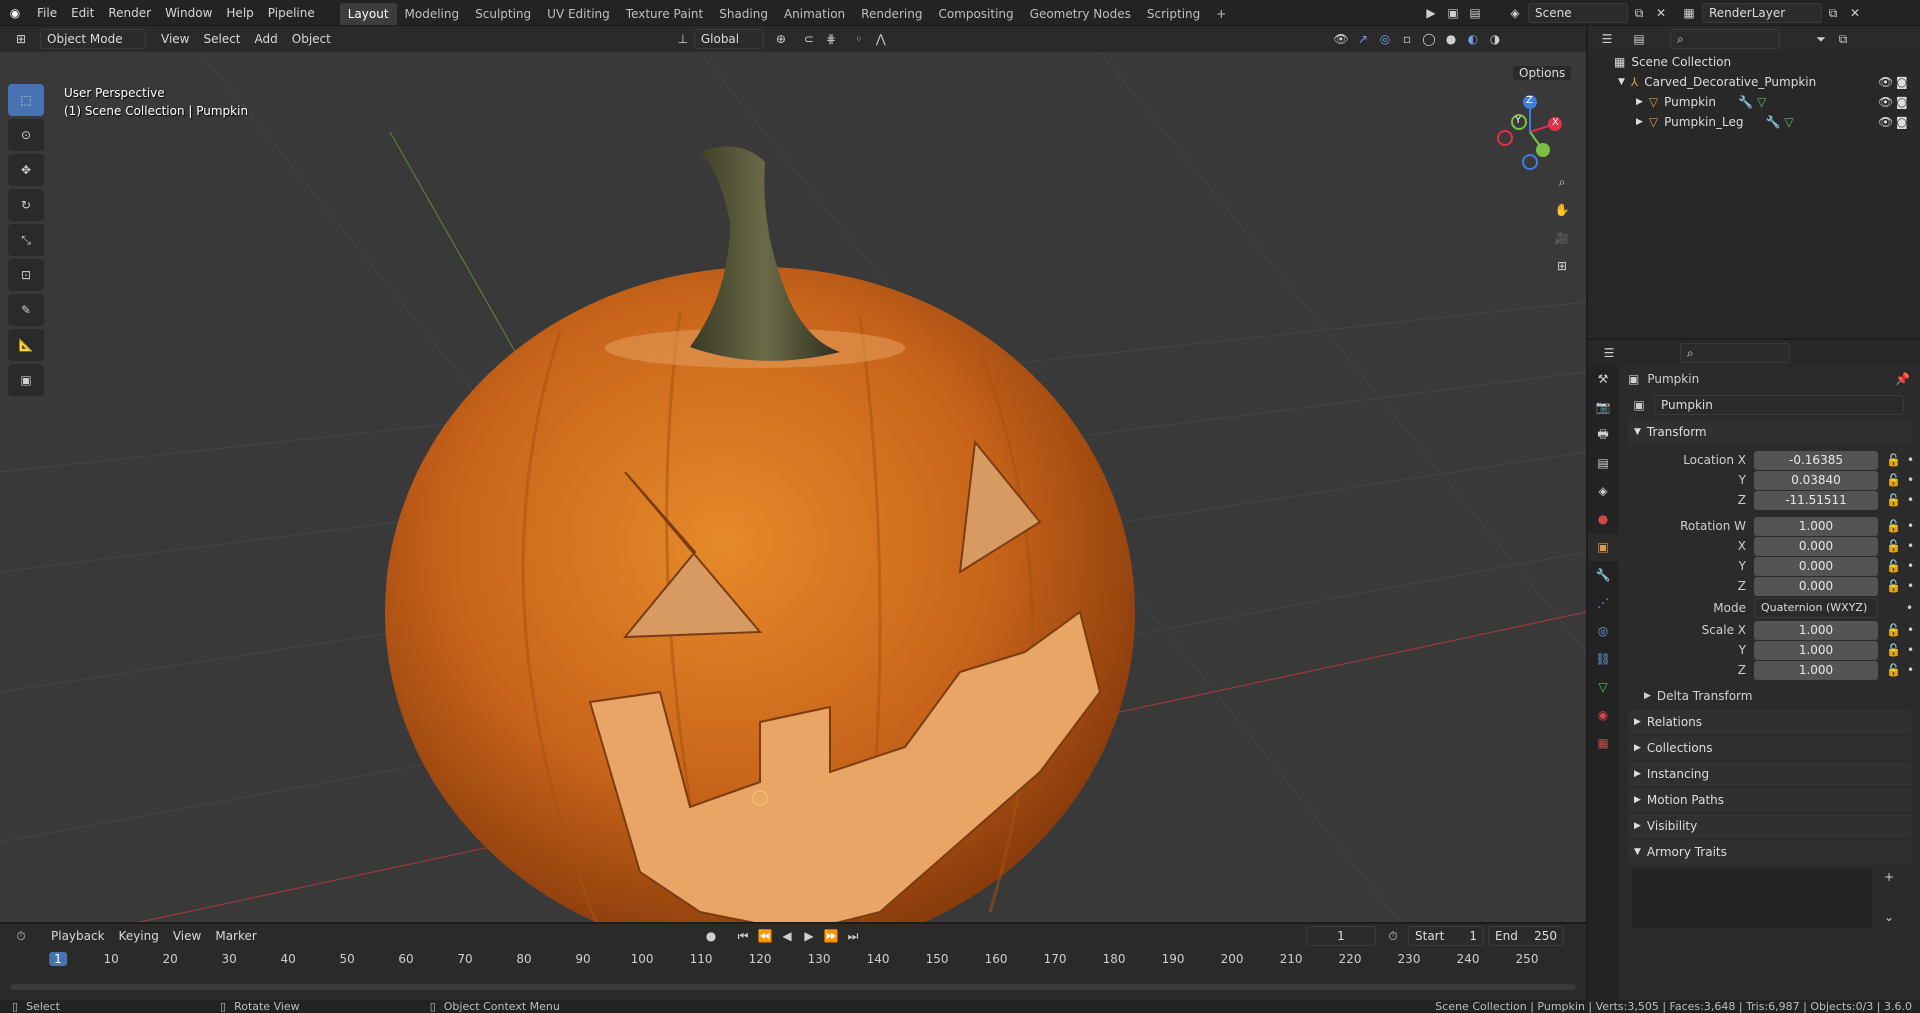 This screenshot has height=1013, width=1920. What do you see at coordinates (47, 13) in the screenshot?
I see `menu-file: File` at bounding box center [47, 13].